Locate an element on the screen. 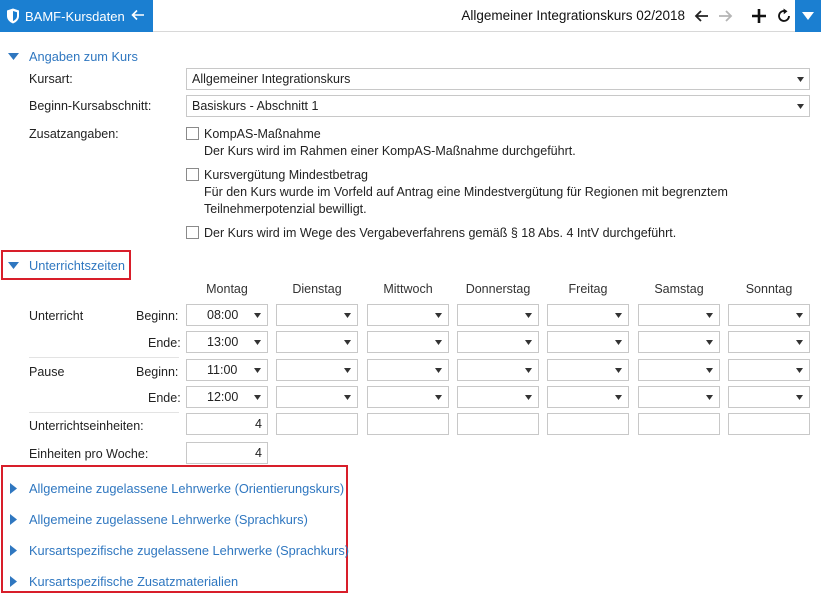 The height and width of the screenshot is (599, 821). pause-ende-dienstag is located at coordinates (317, 397).